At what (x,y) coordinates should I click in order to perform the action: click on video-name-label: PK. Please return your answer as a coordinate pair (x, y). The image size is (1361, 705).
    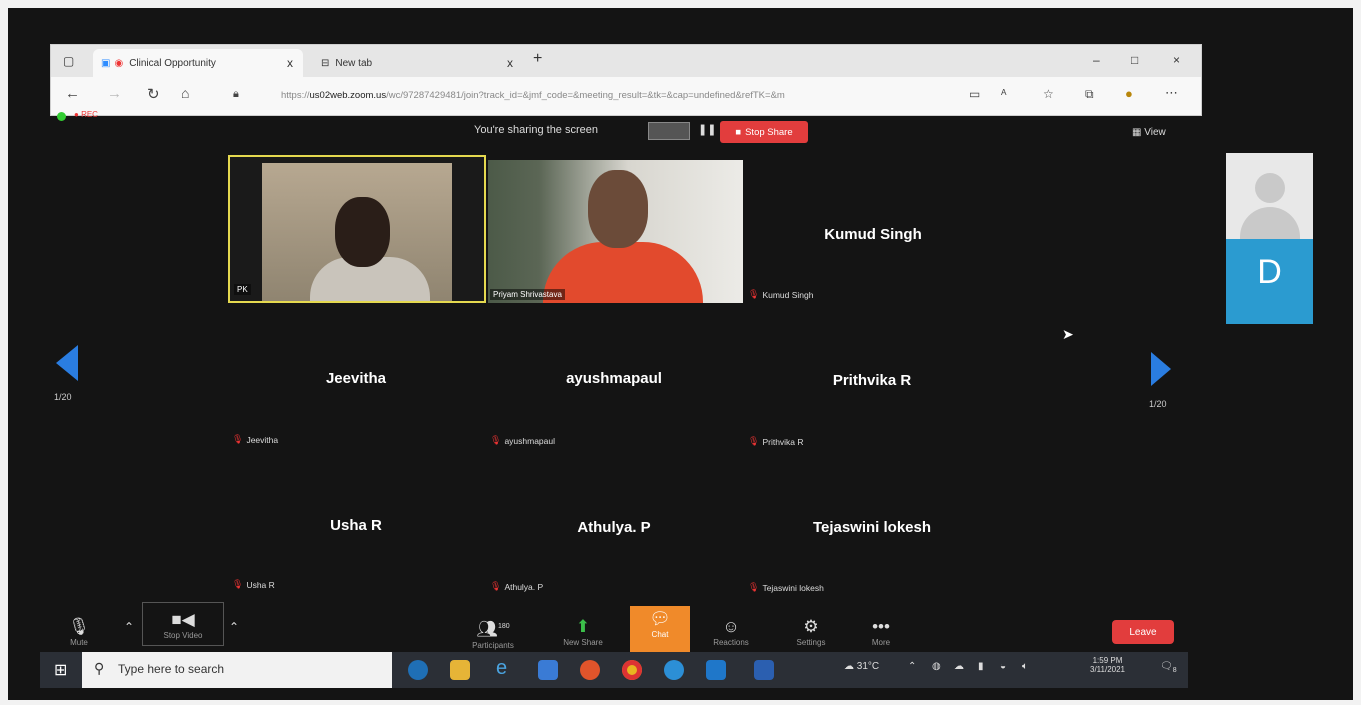
    Looking at the image, I should click on (242, 289).